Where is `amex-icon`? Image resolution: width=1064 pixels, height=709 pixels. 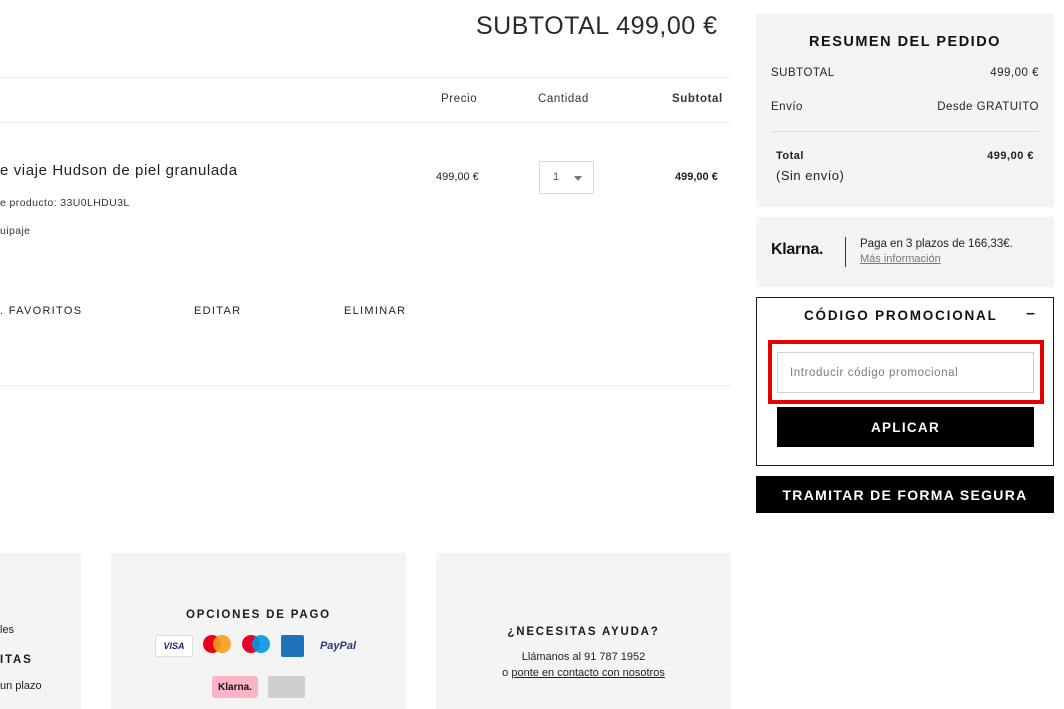 amex-icon is located at coordinates (292, 646).